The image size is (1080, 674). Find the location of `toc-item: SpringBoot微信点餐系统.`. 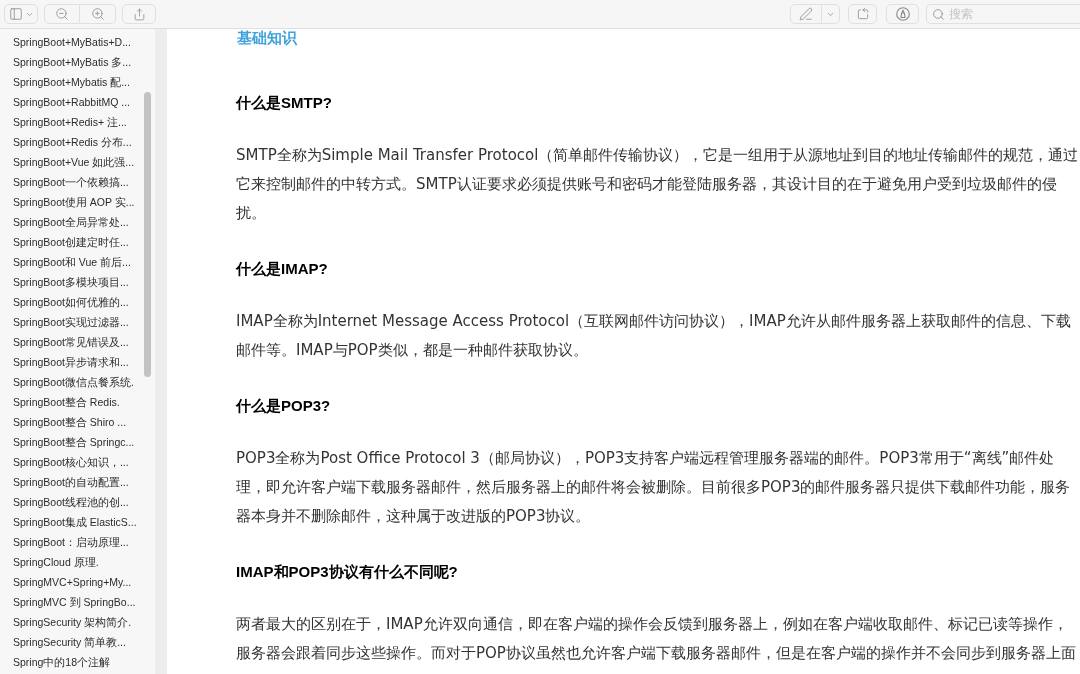

toc-item: SpringBoot微信点餐系统. is located at coordinates (67, 382).